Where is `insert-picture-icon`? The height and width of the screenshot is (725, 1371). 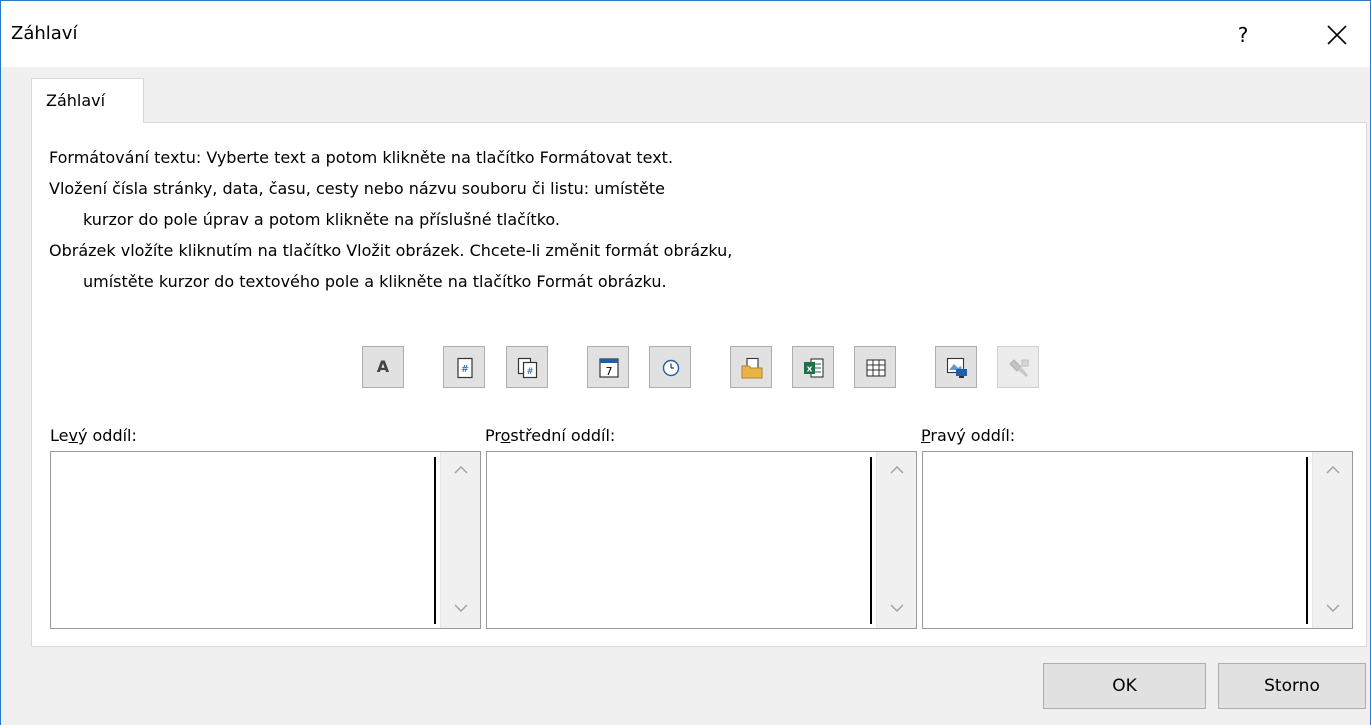
insert-picture-icon is located at coordinates (956, 367).